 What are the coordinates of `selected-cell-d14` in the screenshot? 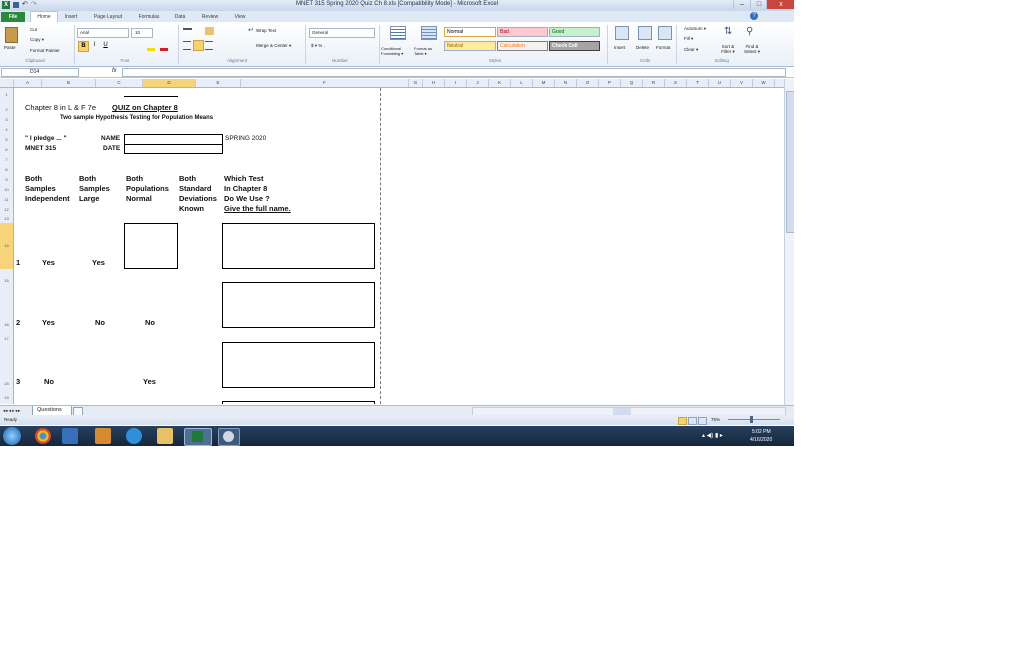 It's located at (151, 246).